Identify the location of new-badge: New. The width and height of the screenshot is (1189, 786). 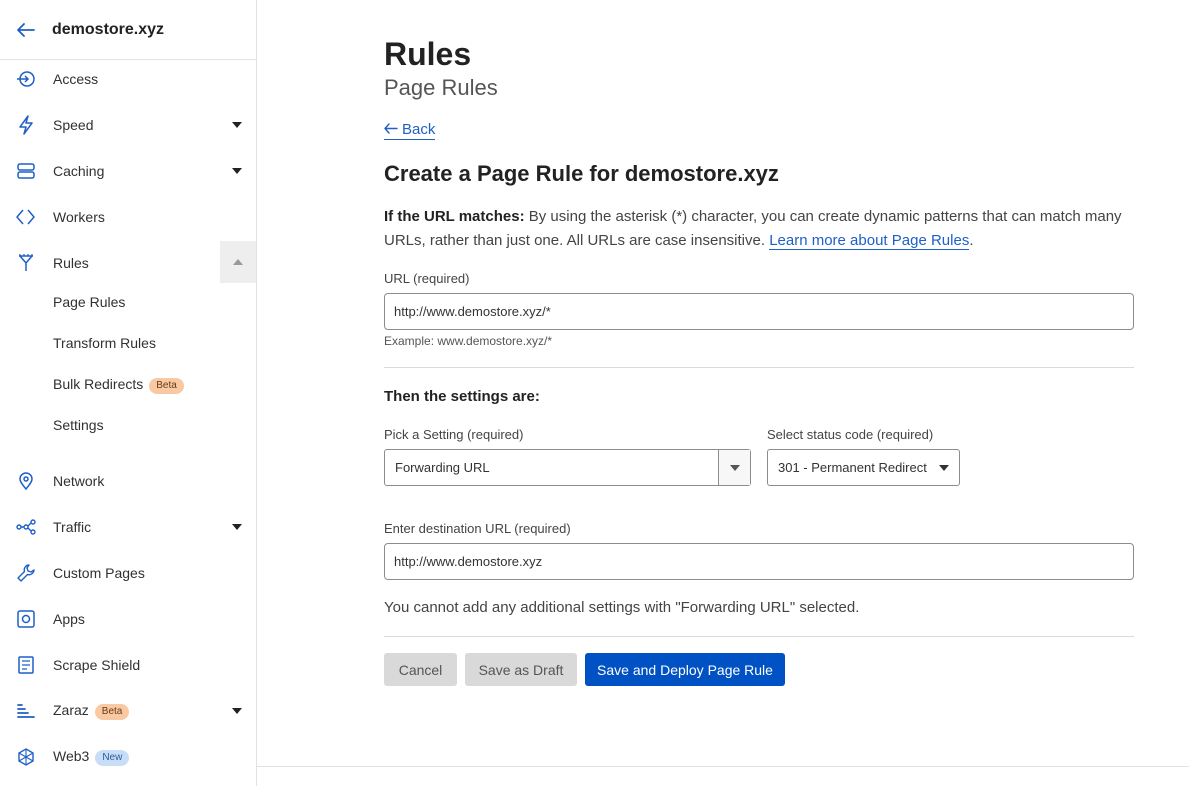
(112, 758).